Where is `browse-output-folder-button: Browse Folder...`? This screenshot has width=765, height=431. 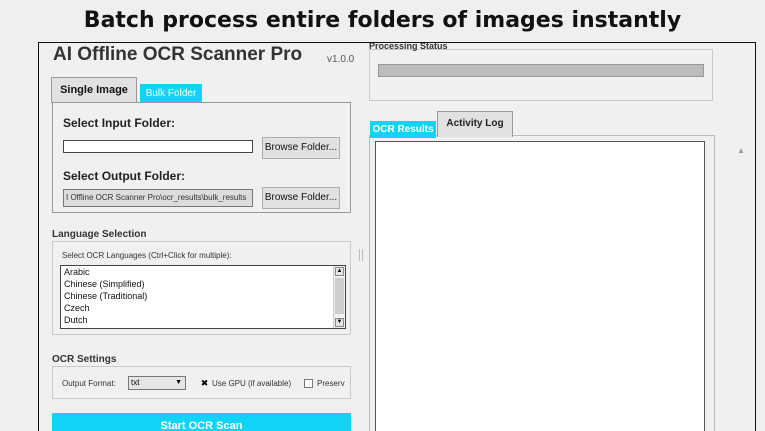 browse-output-folder-button: Browse Folder... is located at coordinates (301, 198).